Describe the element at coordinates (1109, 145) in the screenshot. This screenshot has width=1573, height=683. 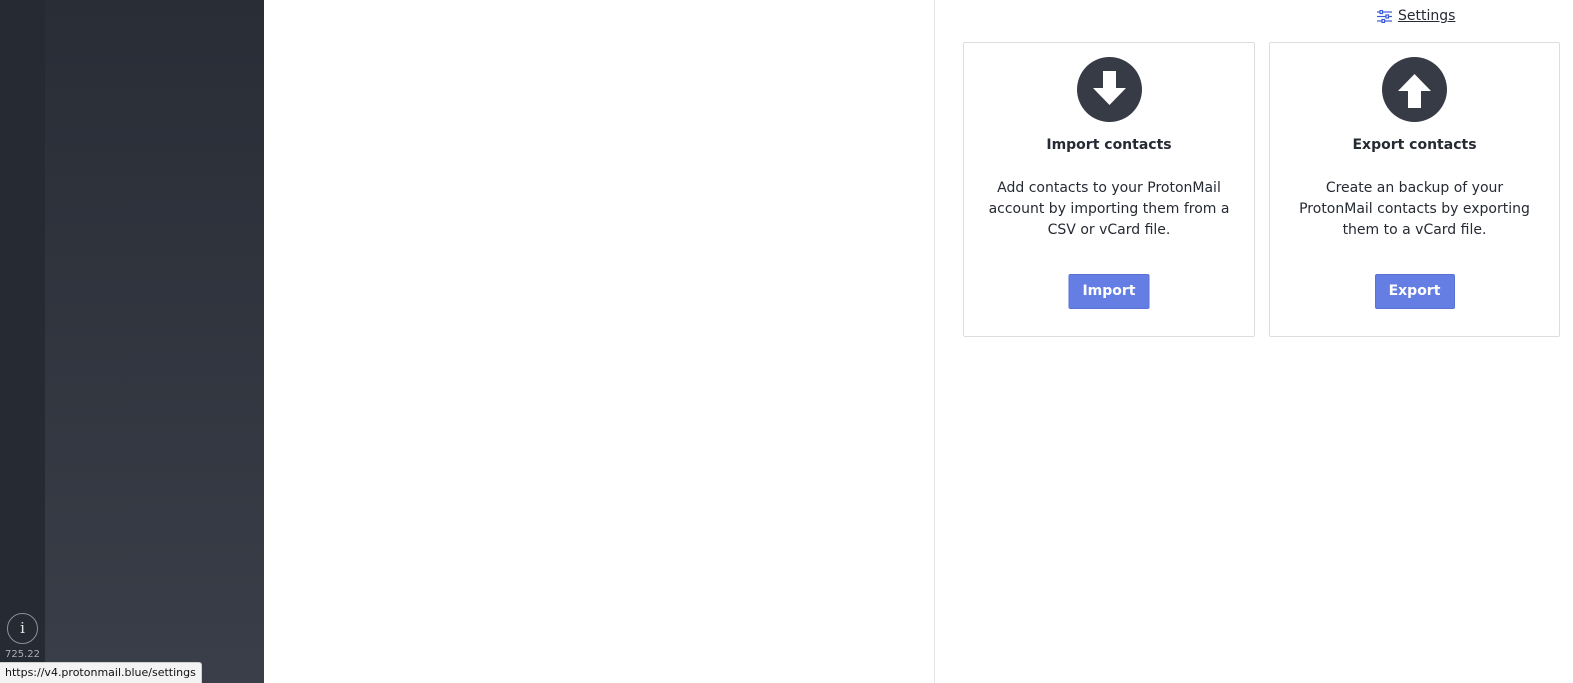
I see `import-card-title: Import contacts` at that location.